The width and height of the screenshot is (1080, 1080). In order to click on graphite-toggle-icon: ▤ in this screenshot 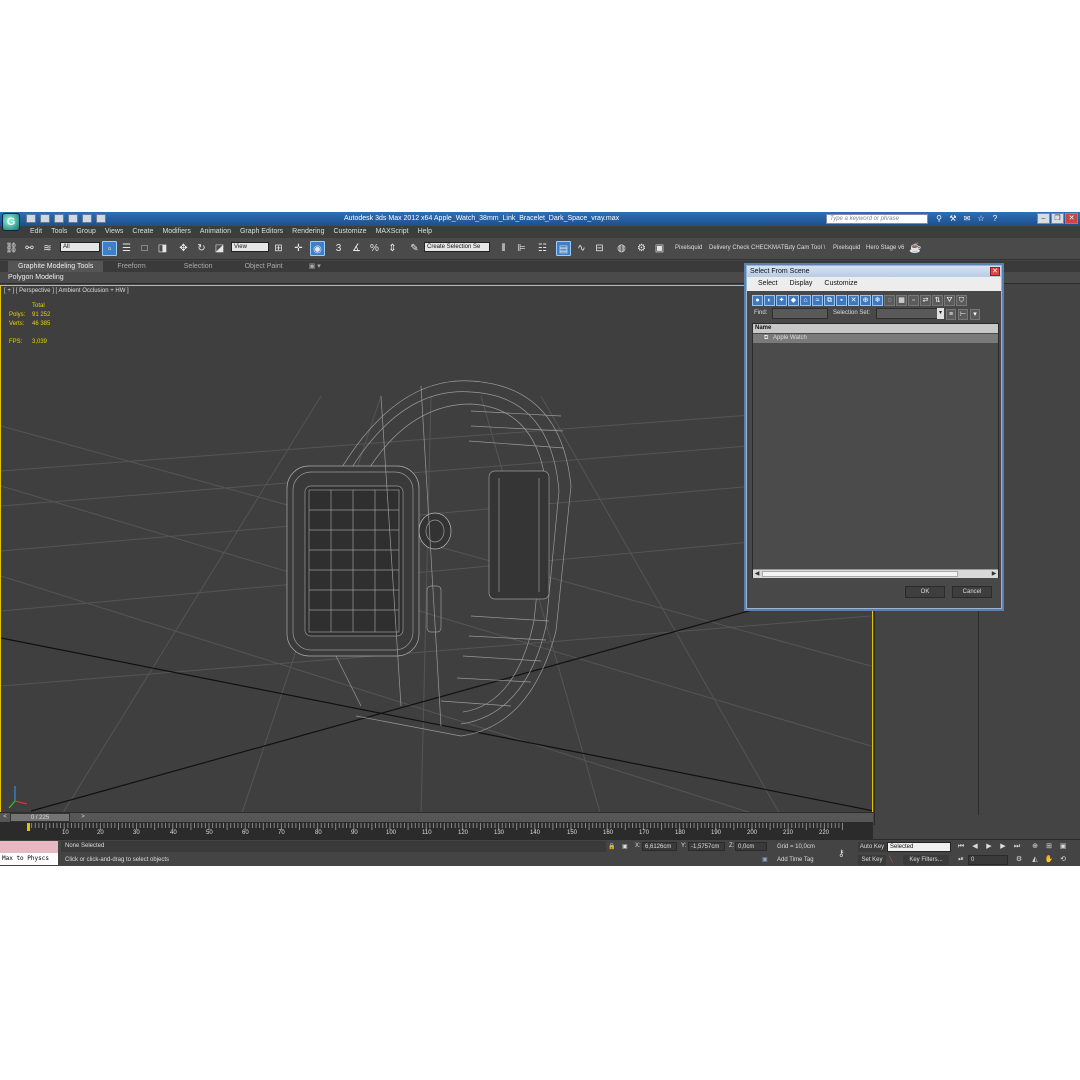, I will do `click(563, 248)`.